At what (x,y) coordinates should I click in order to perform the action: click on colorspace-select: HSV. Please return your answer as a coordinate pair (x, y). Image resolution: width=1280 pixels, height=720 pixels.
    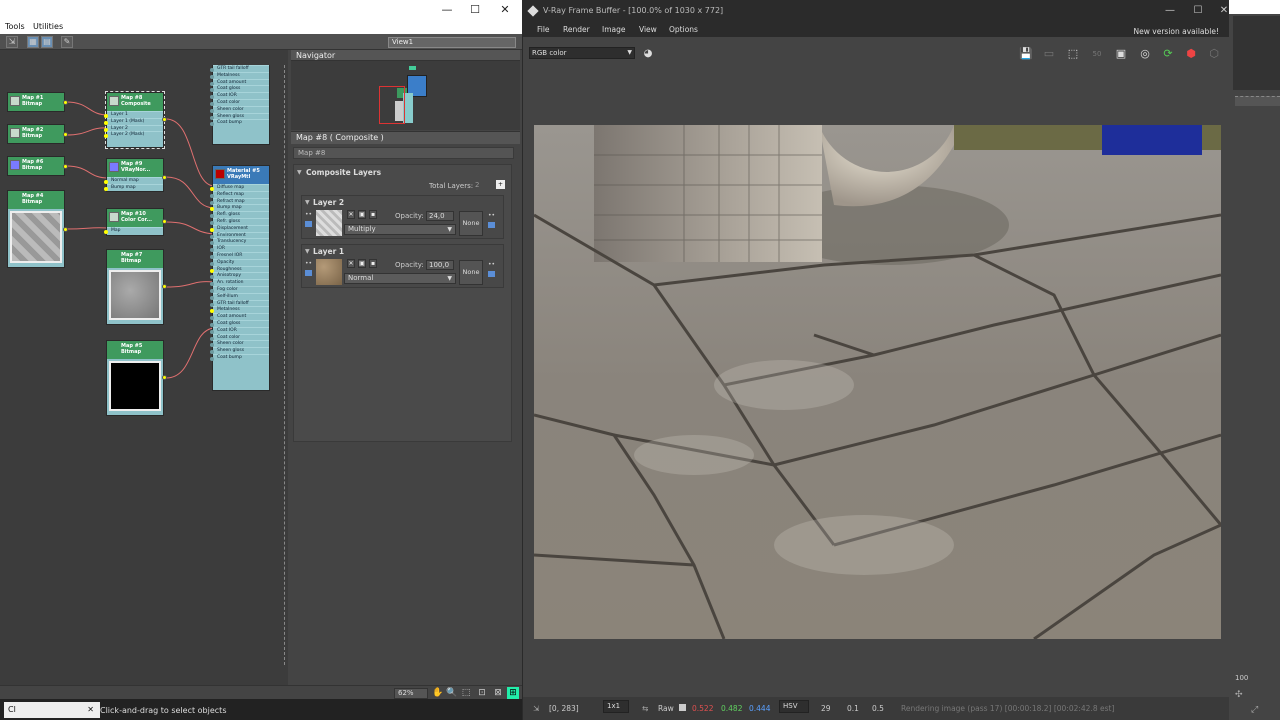
    Looking at the image, I should click on (794, 706).